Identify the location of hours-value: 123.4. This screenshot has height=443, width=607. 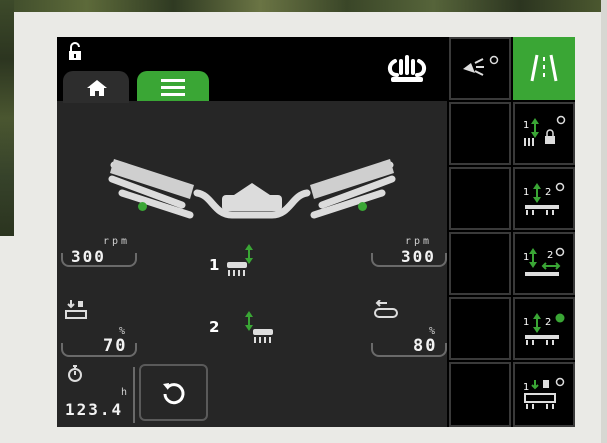
(94, 409).